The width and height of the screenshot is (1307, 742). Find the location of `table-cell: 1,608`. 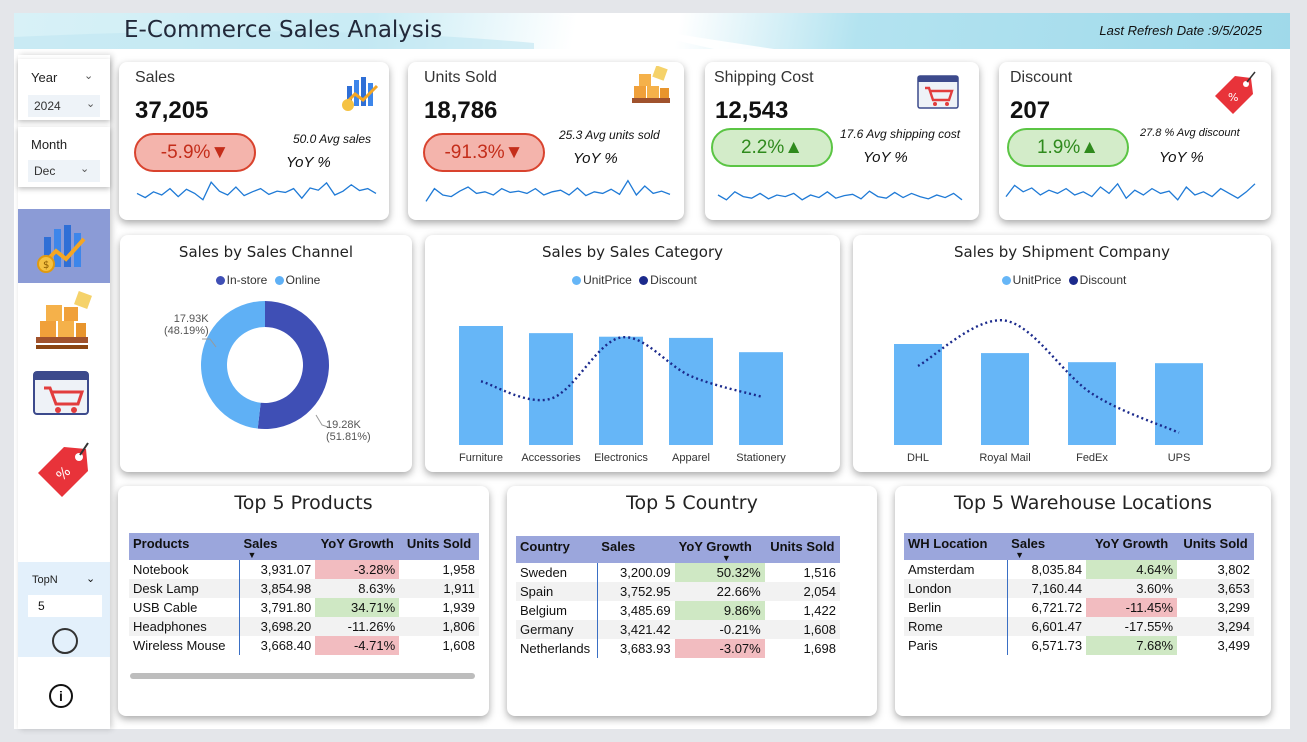

table-cell: 1,608 is located at coordinates (802, 629).